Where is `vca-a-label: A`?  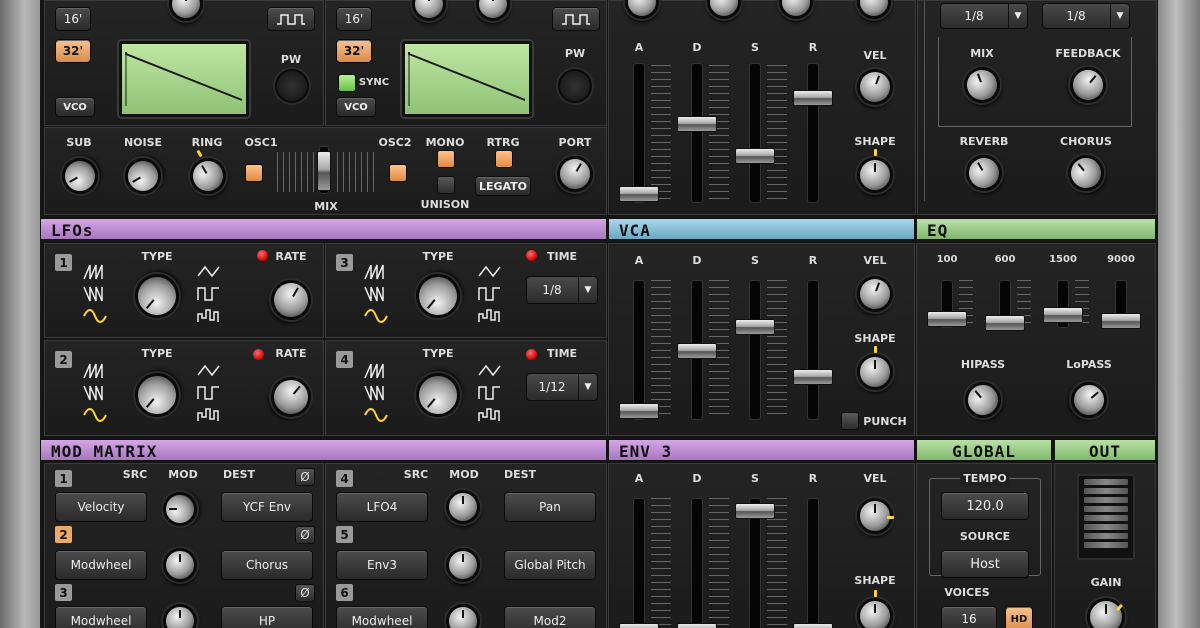 vca-a-label: A is located at coordinates (639, 260).